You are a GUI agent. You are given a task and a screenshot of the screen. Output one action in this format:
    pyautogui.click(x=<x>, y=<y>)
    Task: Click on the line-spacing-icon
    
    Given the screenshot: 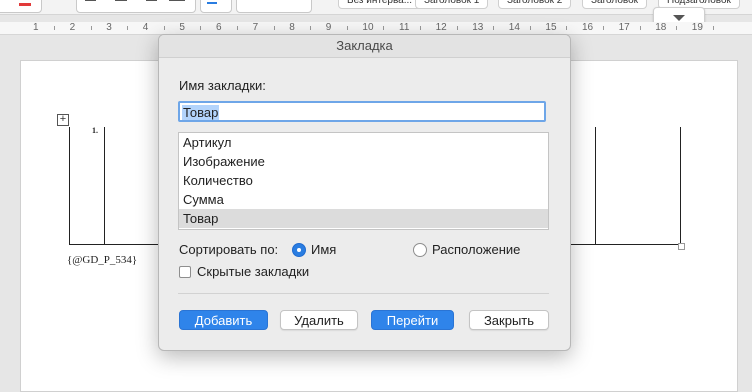 What is the action you would take?
    pyautogui.click(x=212, y=3)
    